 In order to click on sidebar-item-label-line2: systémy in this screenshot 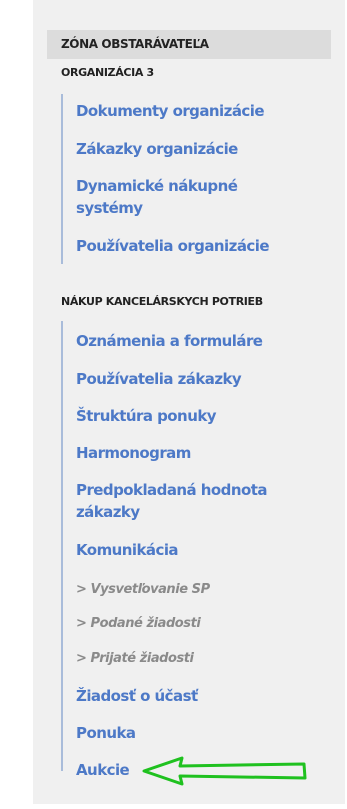, I will do `click(109, 208)`.